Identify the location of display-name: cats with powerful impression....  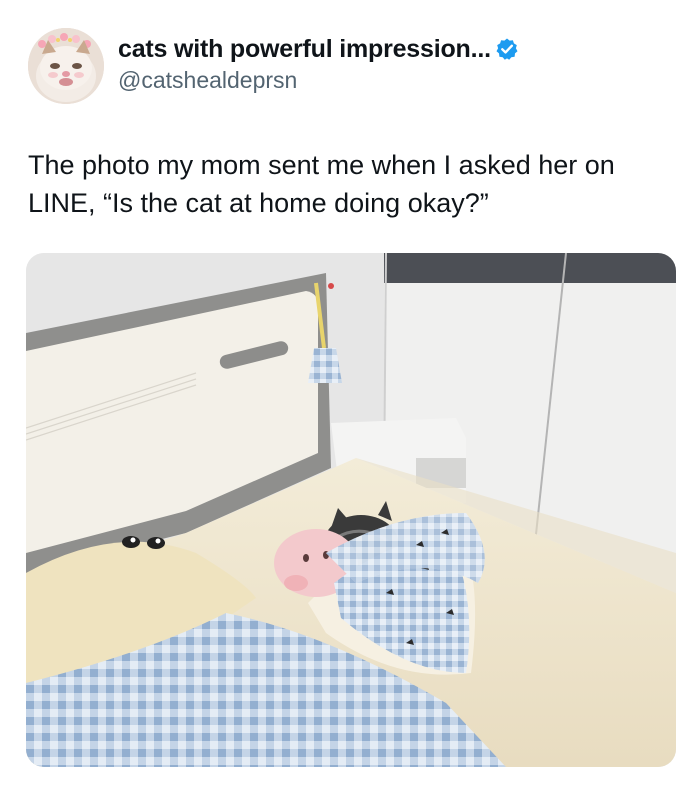
(304, 49).